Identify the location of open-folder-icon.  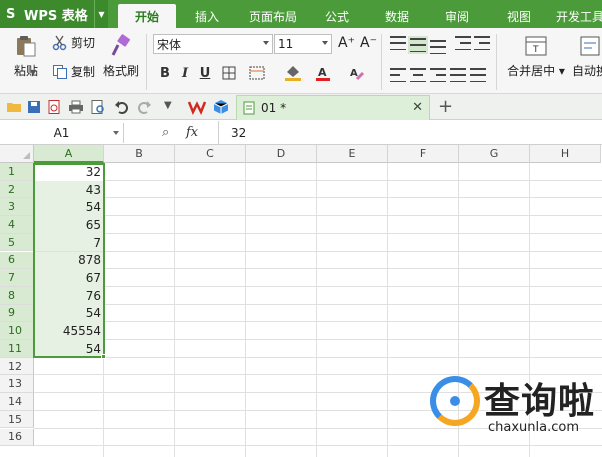
(14, 107).